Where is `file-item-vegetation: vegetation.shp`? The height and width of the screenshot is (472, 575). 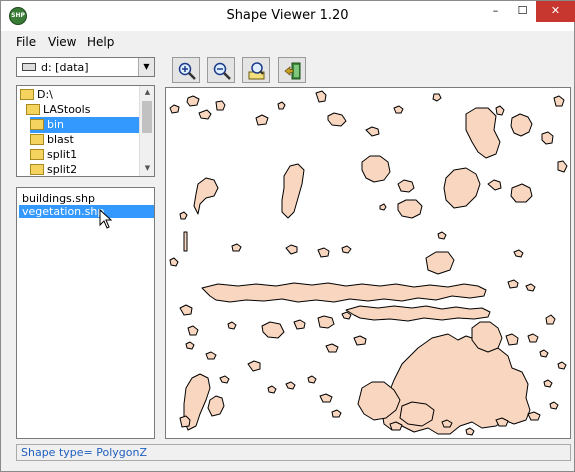
file-item-vegetation: vegetation.shp is located at coordinates (86, 211).